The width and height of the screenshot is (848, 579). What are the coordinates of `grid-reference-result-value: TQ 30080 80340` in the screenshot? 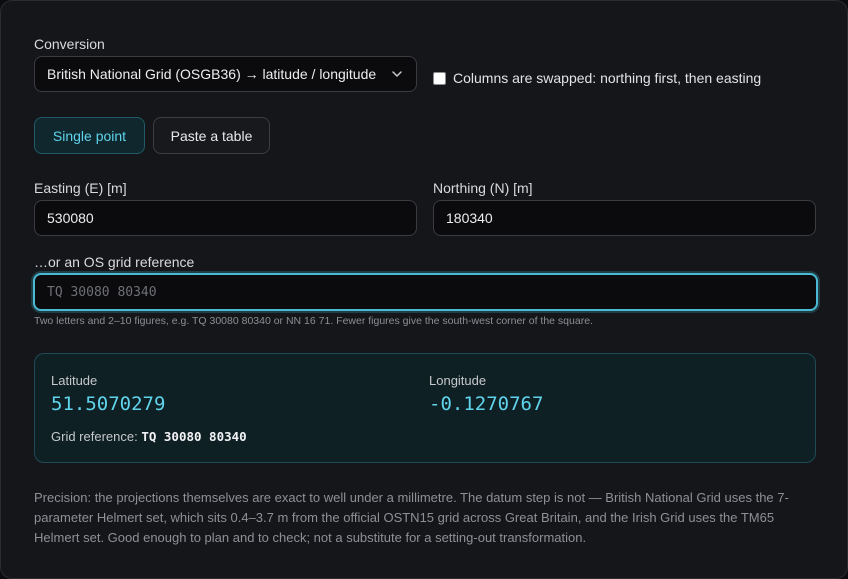 It's located at (194, 436).